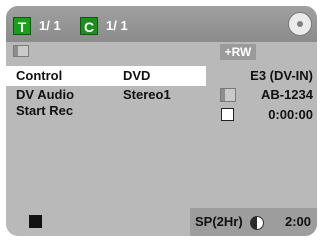 The image size is (323, 242). What do you see at coordinates (238, 52) in the screenshot?
I see `media-format-badge: +RW` at bounding box center [238, 52].